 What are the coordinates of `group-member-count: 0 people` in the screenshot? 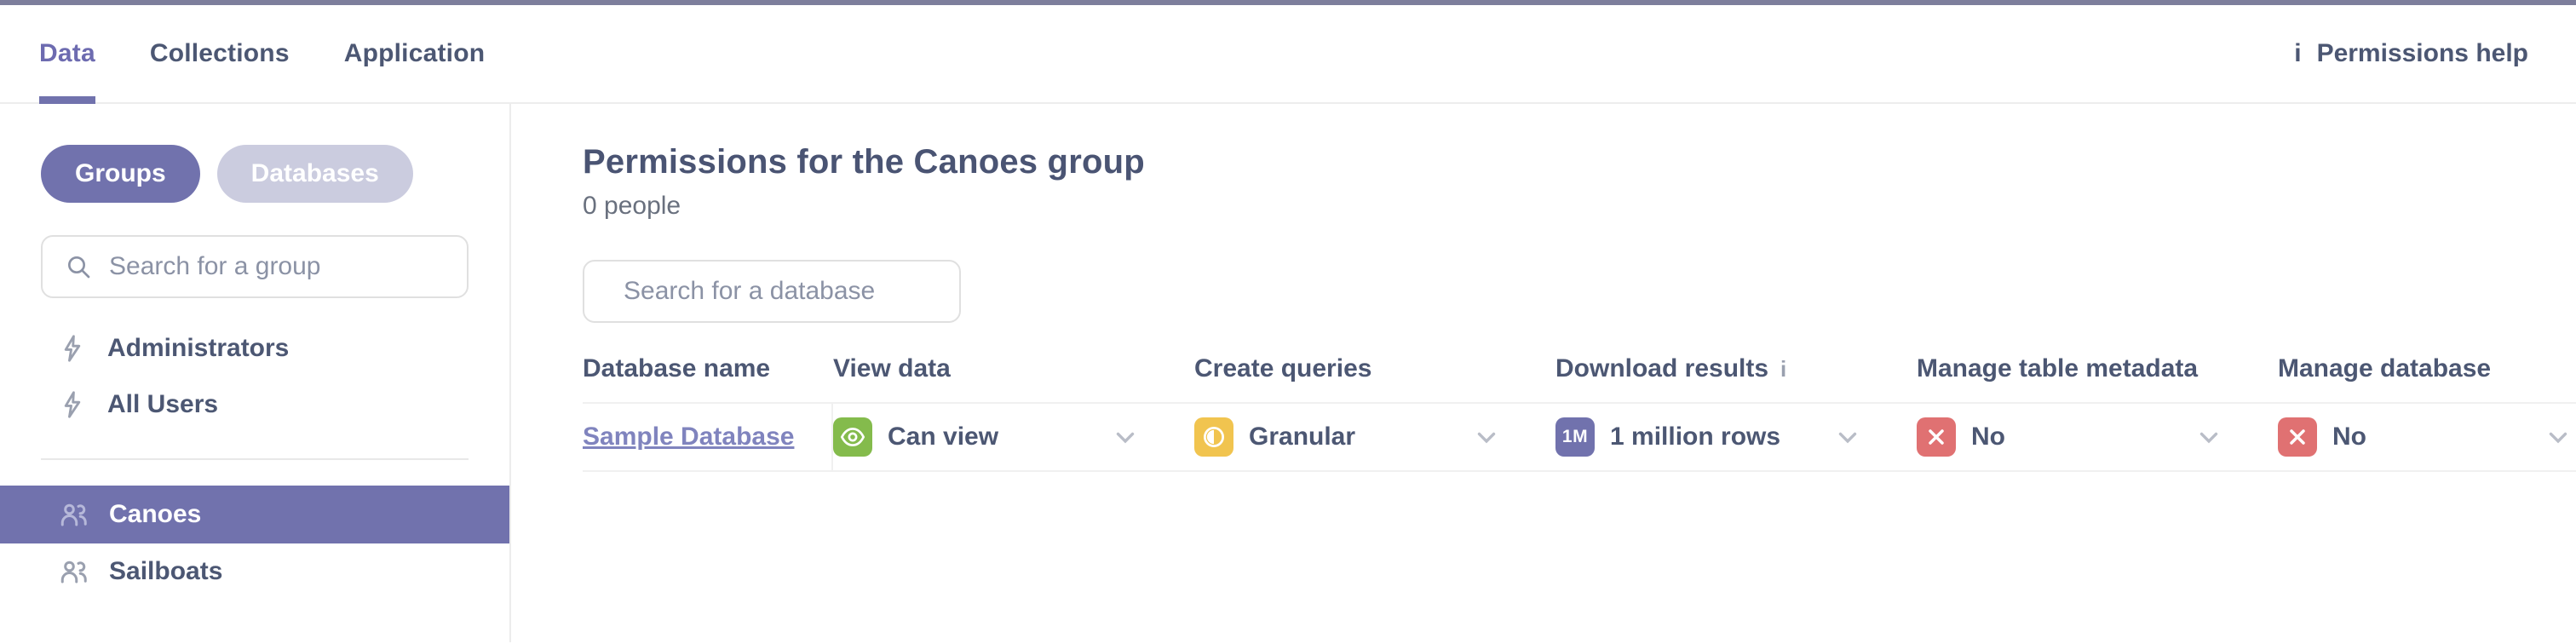 It's located at (632, 206).